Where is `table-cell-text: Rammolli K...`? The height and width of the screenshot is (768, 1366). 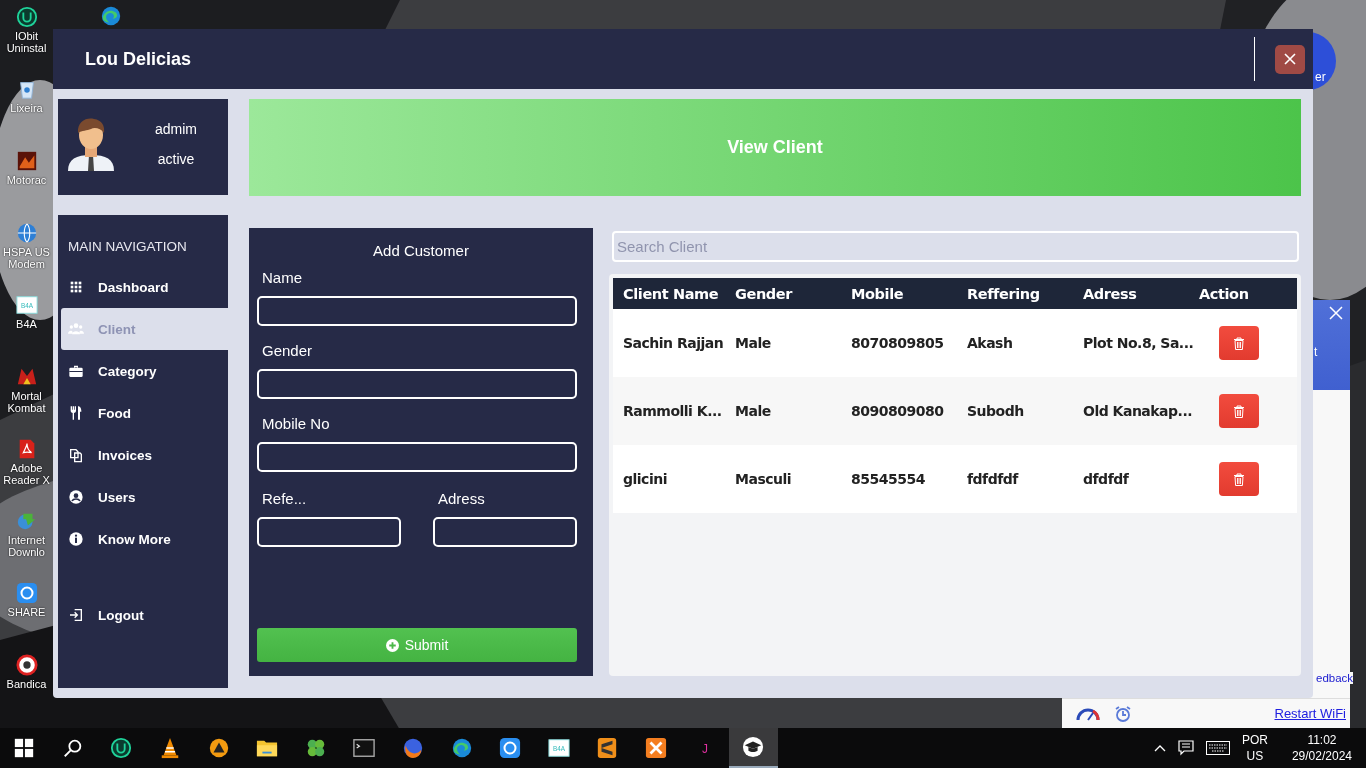
table-cell-text: Rammolli K... is located at coordinates (673, 411).